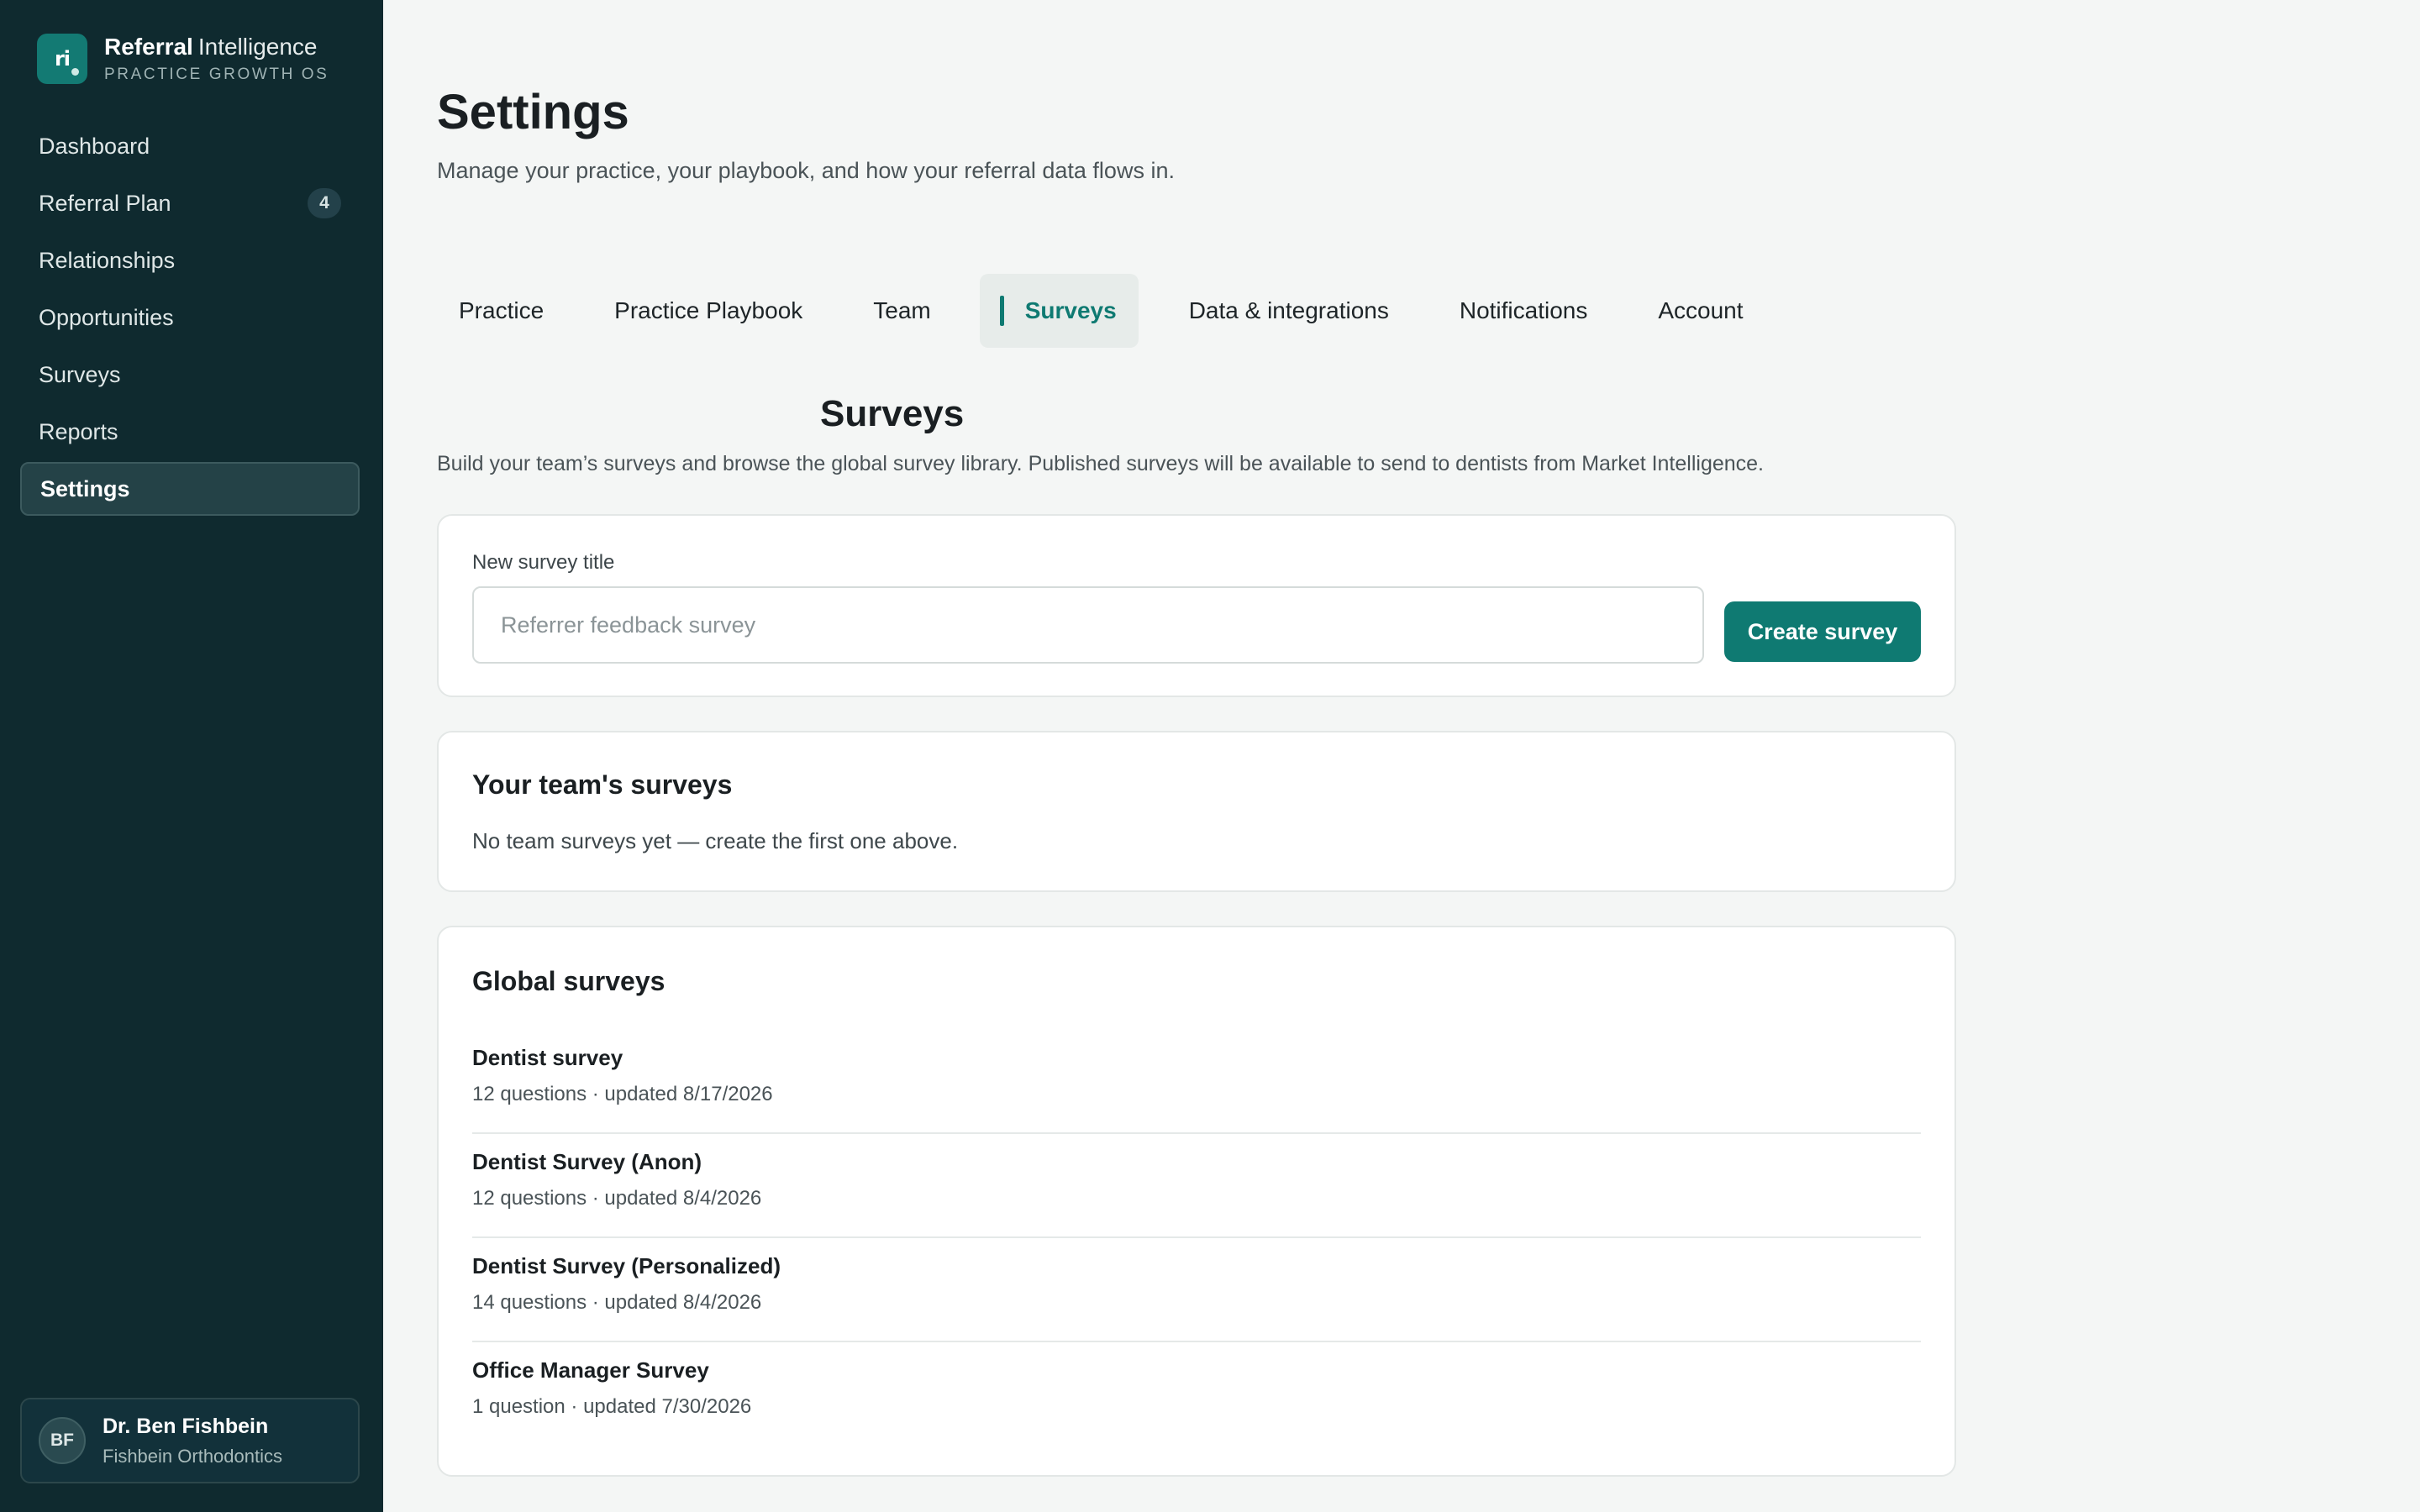 The image size is (2420, 1512). I want to click on user-info: Dr. Ben Fishbein Fishbein Orthodontics, so click(192, 1441).